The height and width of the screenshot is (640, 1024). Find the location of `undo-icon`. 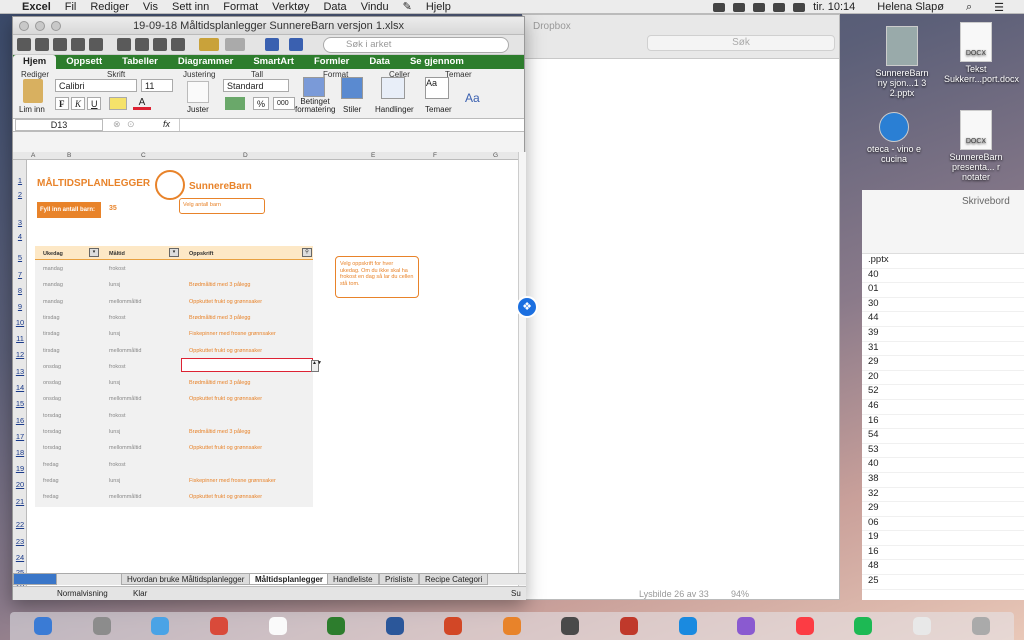

undo-icon is located at coordinates (209, 44).